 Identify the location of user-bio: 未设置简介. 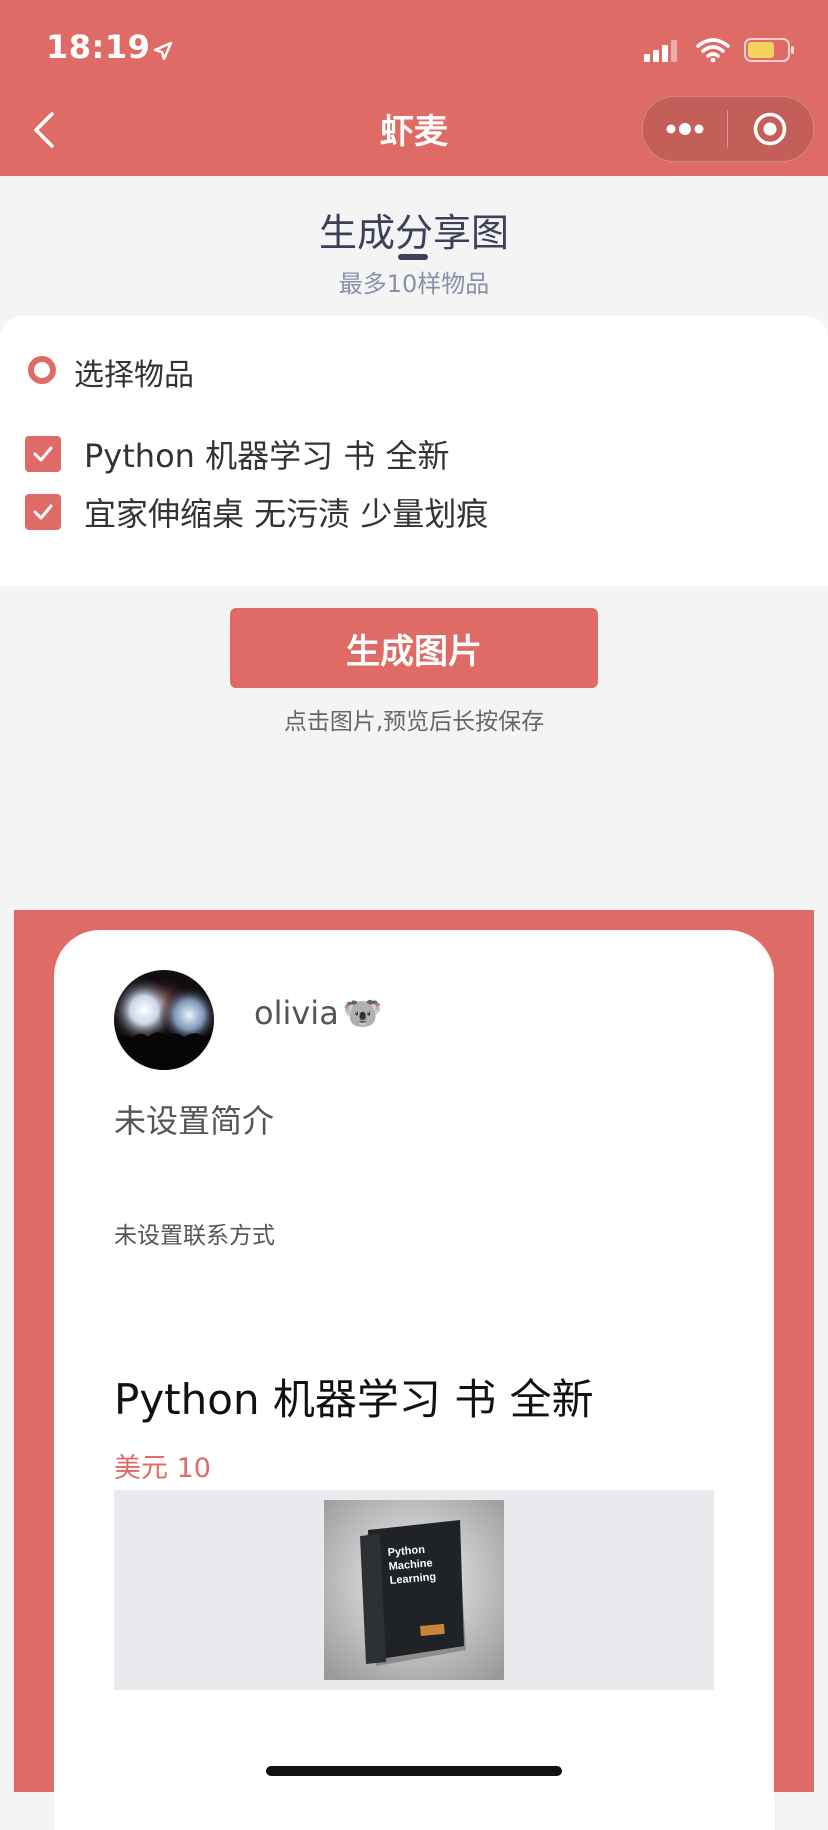
(194, 1121).